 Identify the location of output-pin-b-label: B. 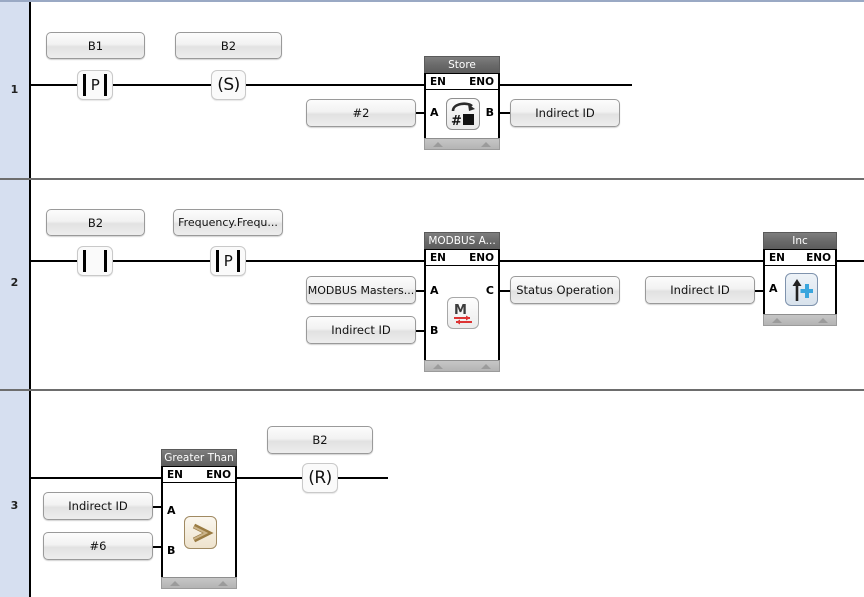
(489, 112).